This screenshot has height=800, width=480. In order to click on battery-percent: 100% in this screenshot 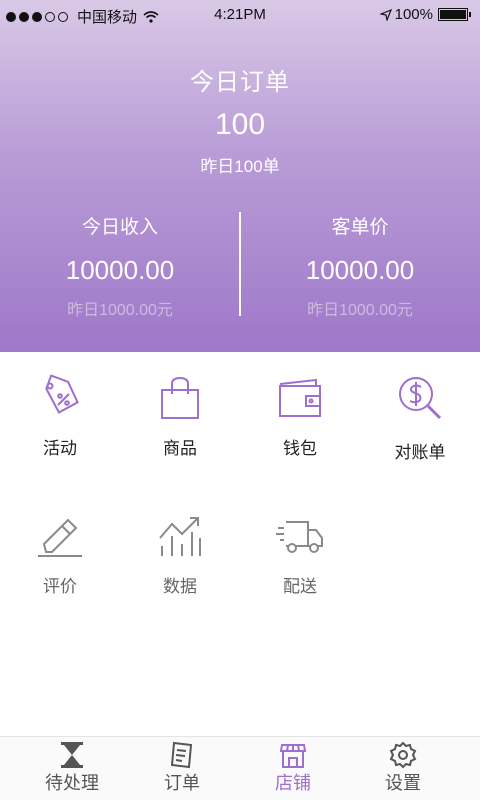, I will do `click(413, 14)`.